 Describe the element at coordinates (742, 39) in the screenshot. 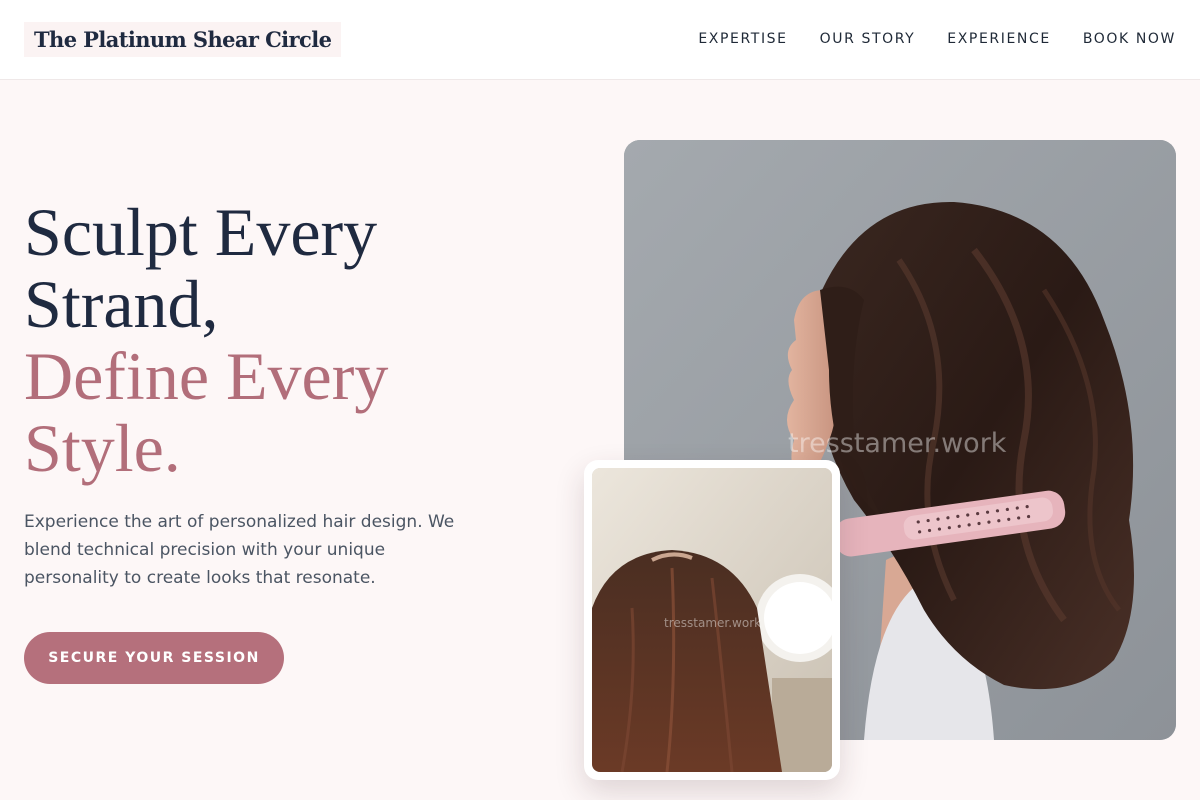

I see `nav-link-expertise: EXPERTISE` at that location.